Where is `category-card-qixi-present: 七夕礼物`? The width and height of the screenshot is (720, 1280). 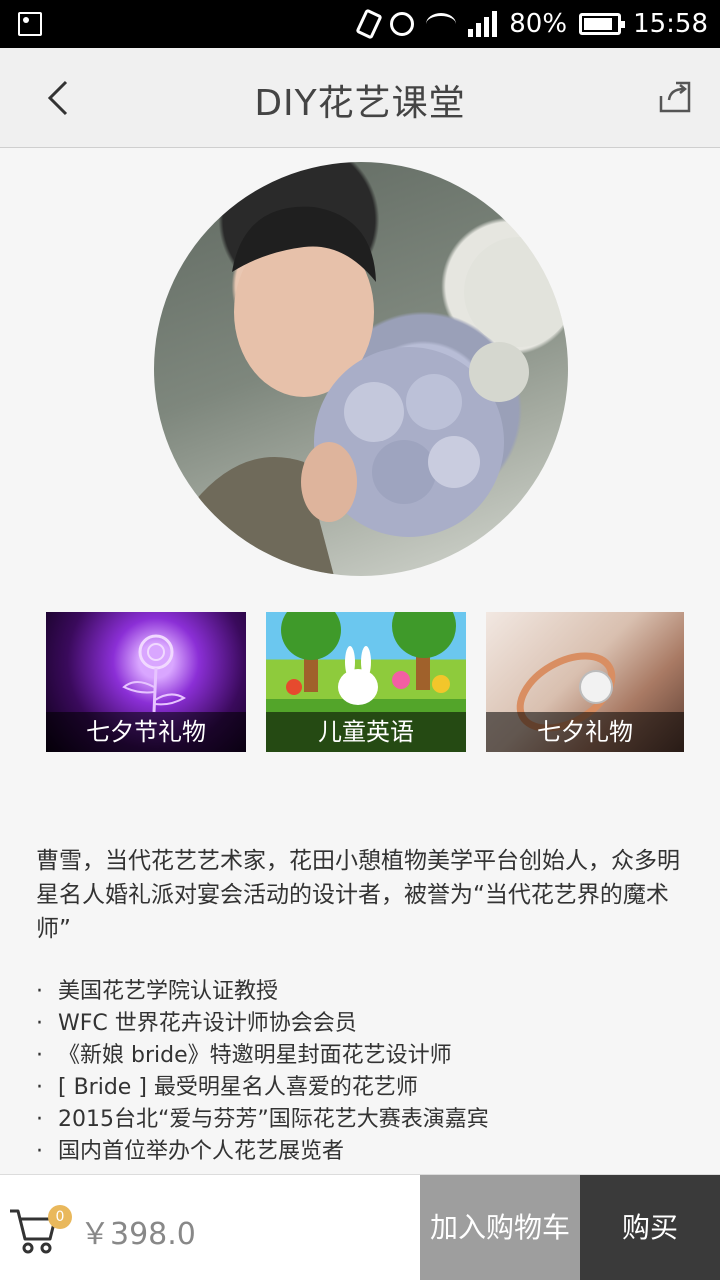 category-card-qixi-present: 七夕礼物 is located at coordinates (585, 682).